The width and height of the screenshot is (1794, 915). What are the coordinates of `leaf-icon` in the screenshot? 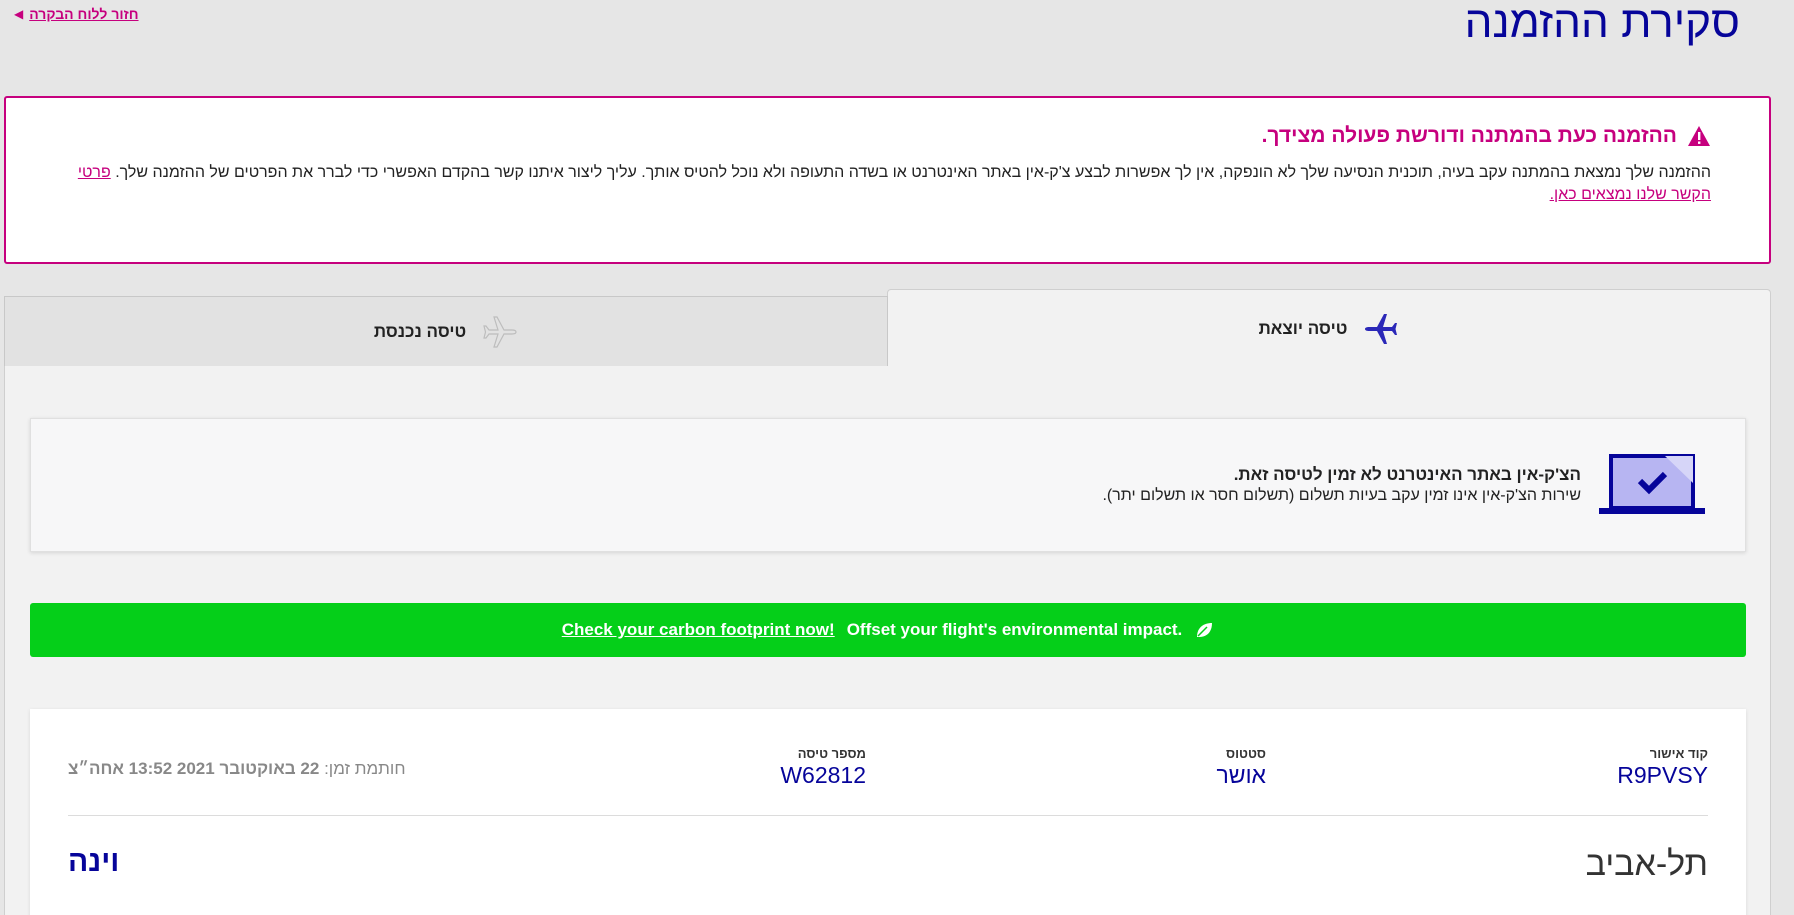 It's located at (1205, 630).